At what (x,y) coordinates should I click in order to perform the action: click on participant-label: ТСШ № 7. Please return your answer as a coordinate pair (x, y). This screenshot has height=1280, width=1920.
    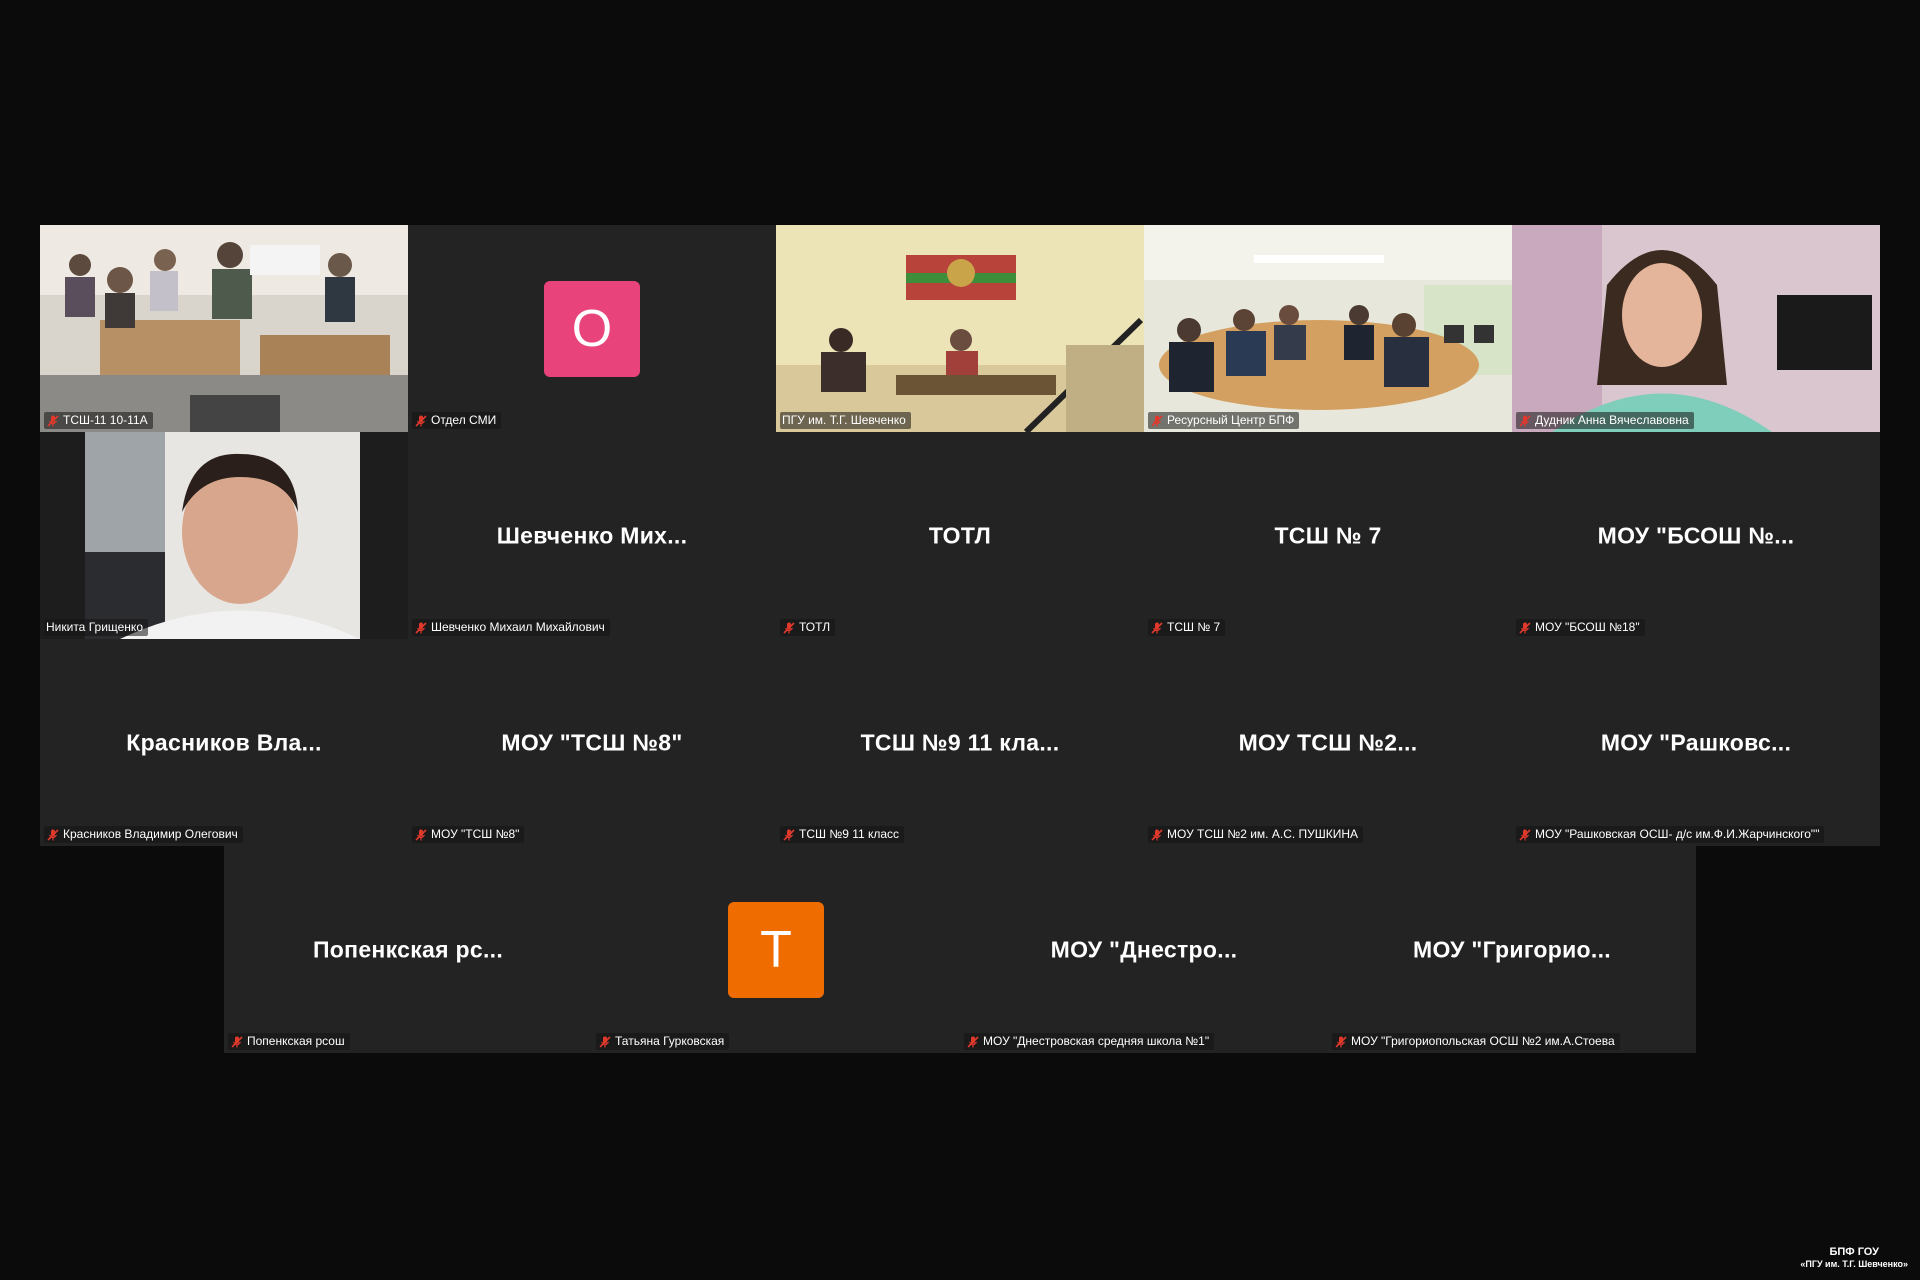
    Looking at the image, I should click on (1187, 627).